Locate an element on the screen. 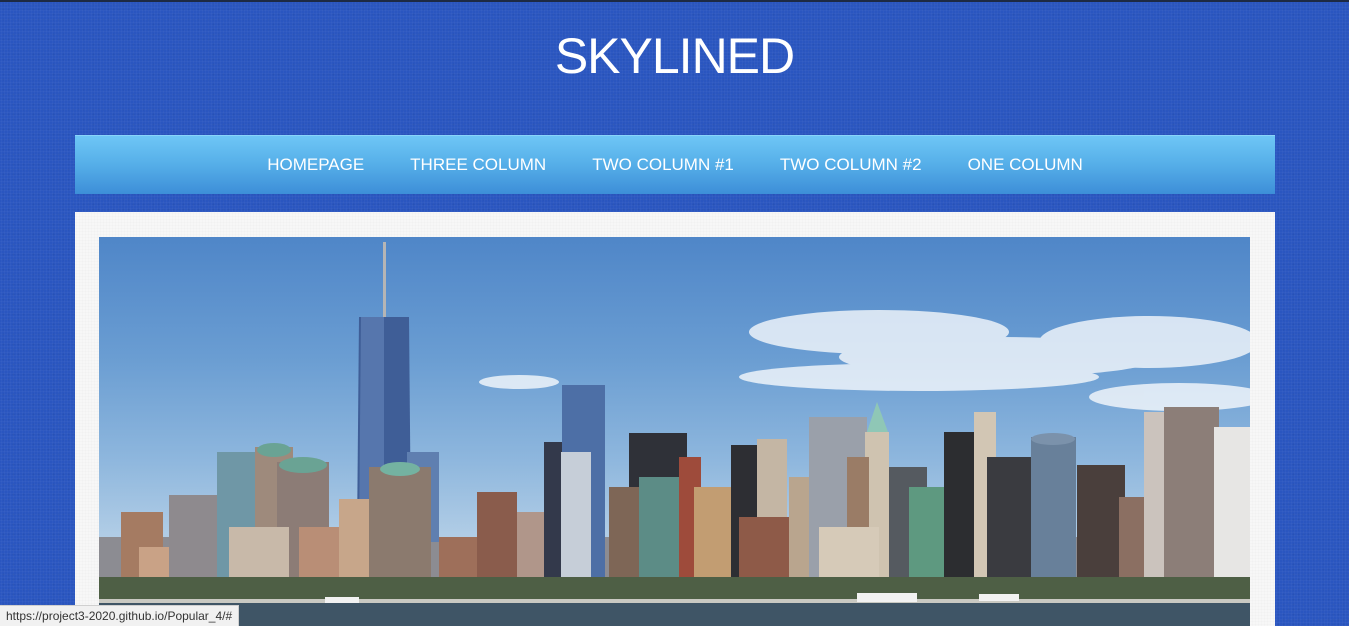 The image size is (1349, 626). nav-item-two-column-2: TWO COLUMN #2 is located at coordinates (851, 165).